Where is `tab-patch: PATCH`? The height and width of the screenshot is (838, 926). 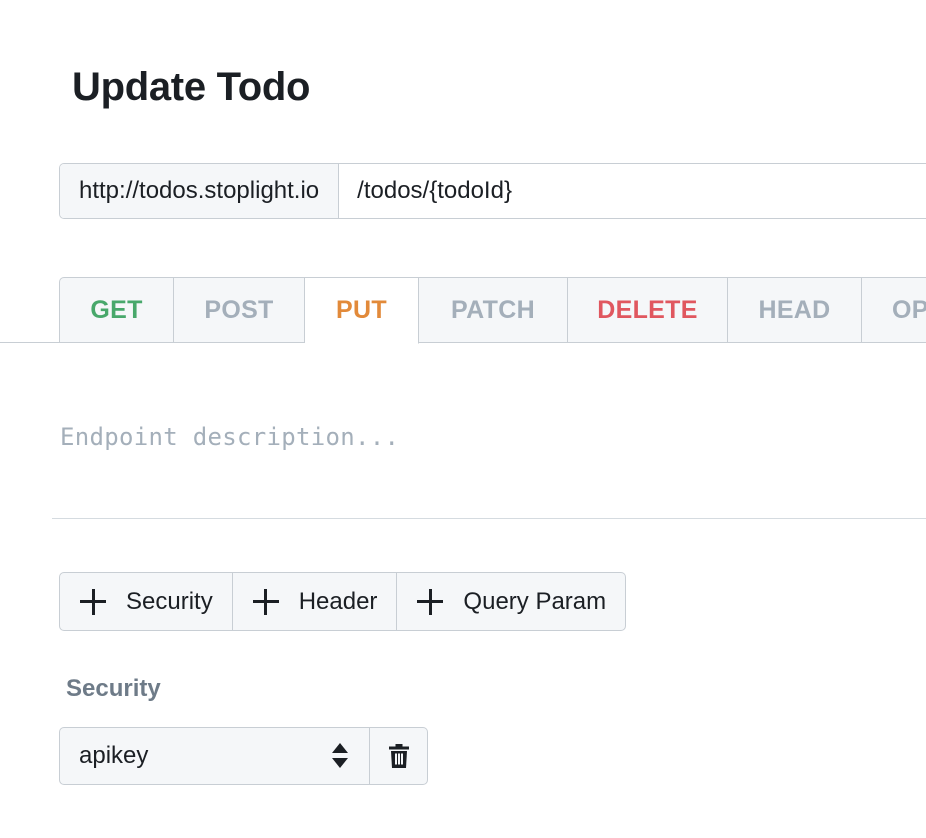
tab-patch: PATCH is located at coordinates (493, 310).